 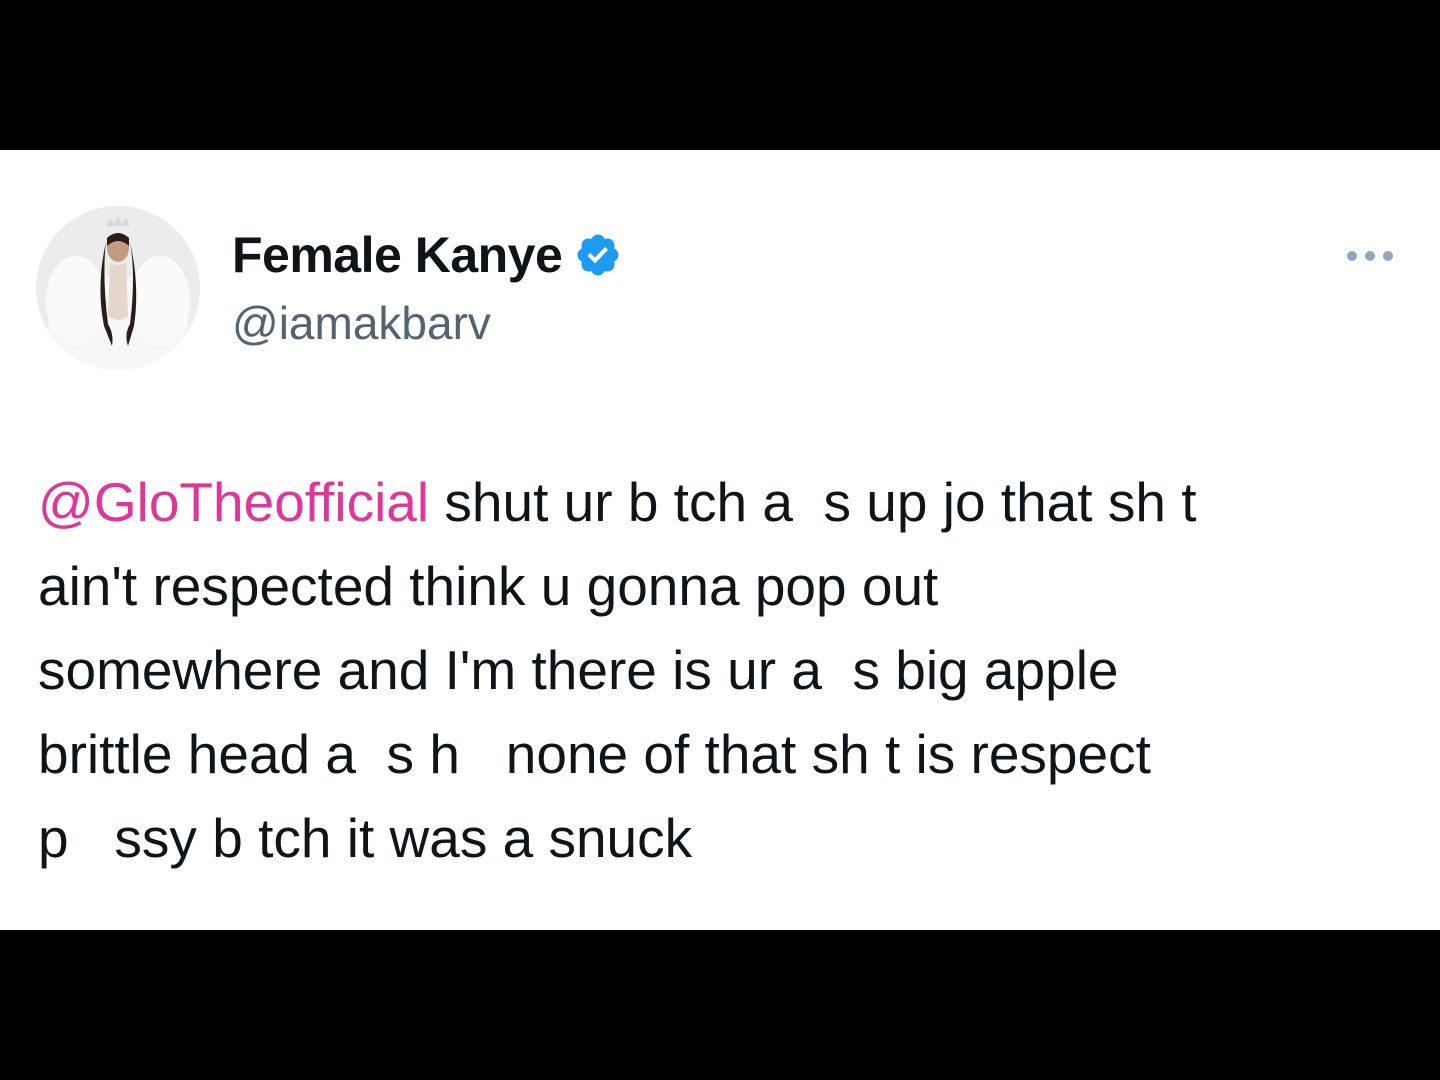 What do you see at coordinates (598, 255) in the screenshot?
I see `verified-badge-icon` at bounding box center [598, 255].